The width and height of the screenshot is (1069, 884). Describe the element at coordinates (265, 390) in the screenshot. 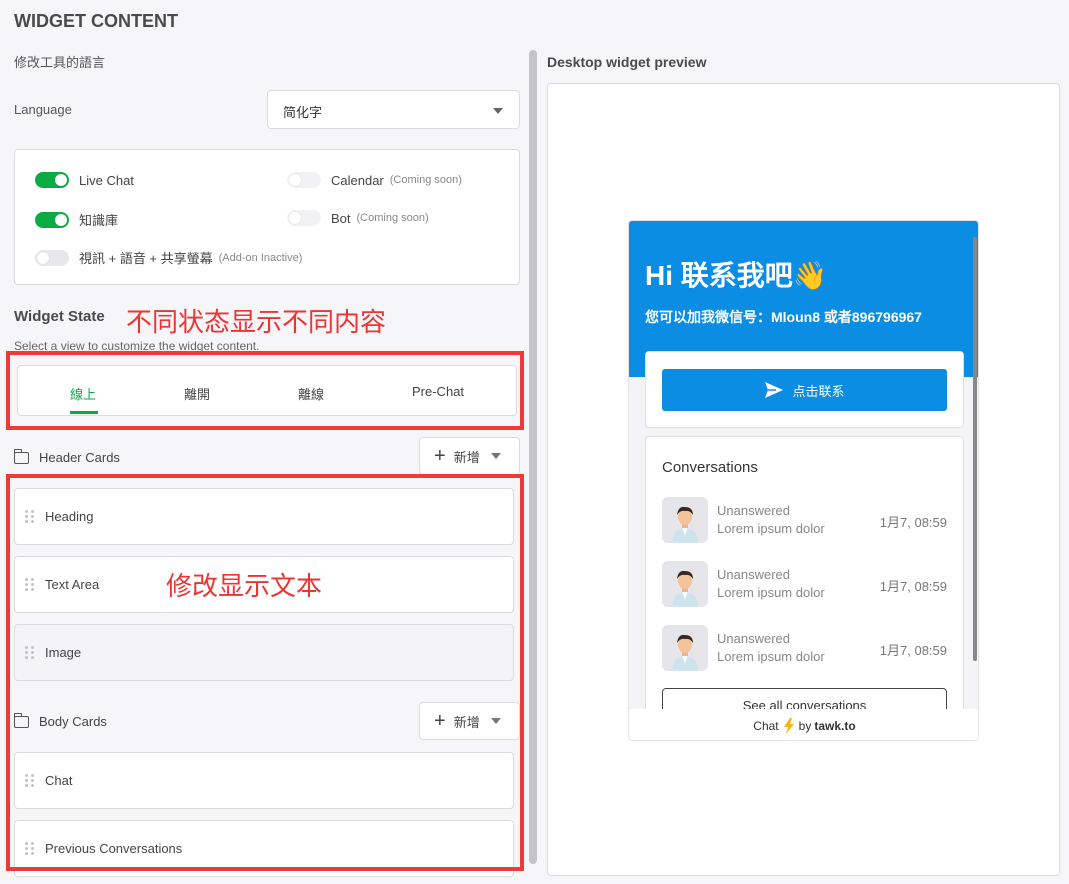

I see `tabs-highlight-box` at that location.